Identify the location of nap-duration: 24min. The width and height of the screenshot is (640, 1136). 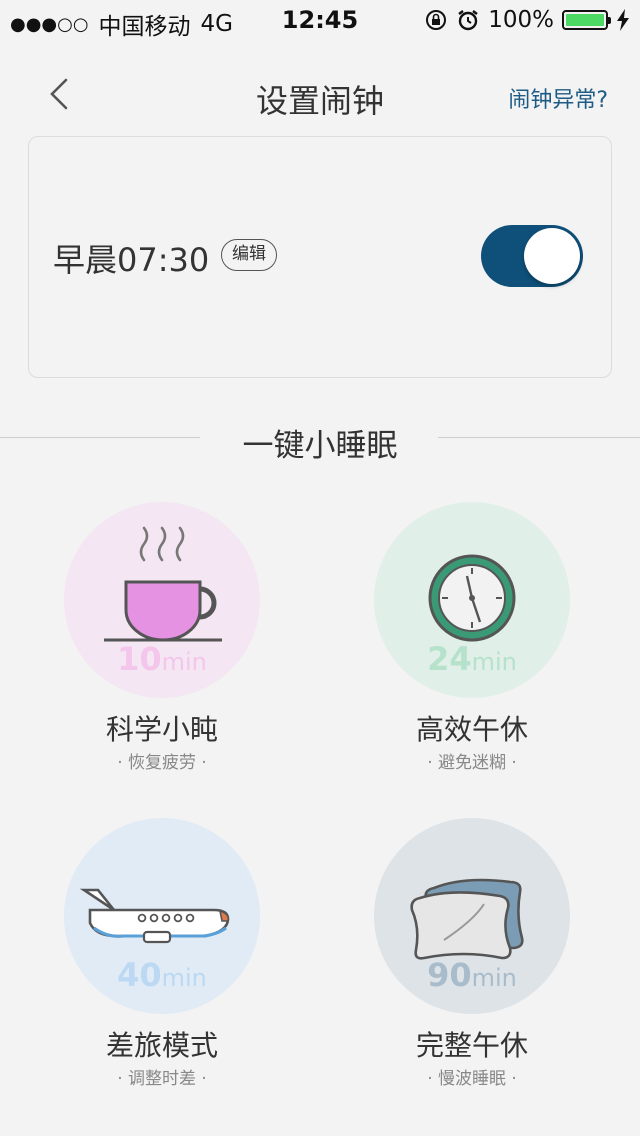
(472, 659).